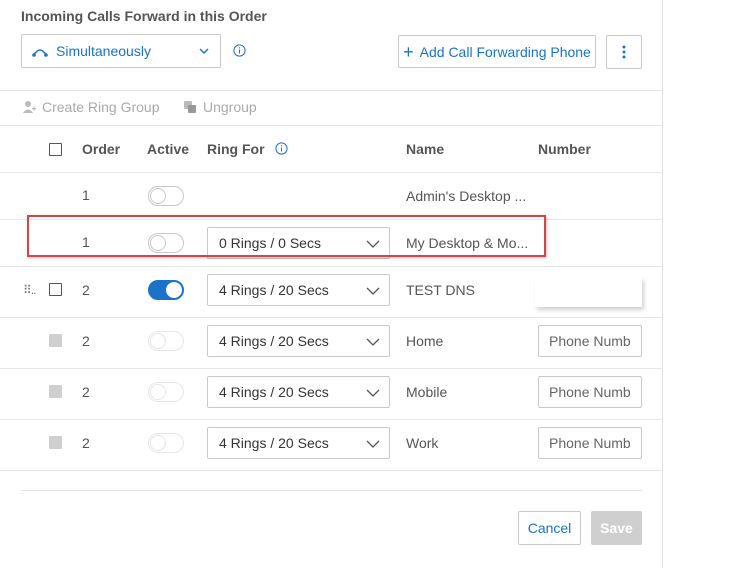 The image size is (739, 568). Describe the element at coordinates (505, 51) in the screenshot. I see `add-button-label: Add Call Forwarding Phone` at that location.